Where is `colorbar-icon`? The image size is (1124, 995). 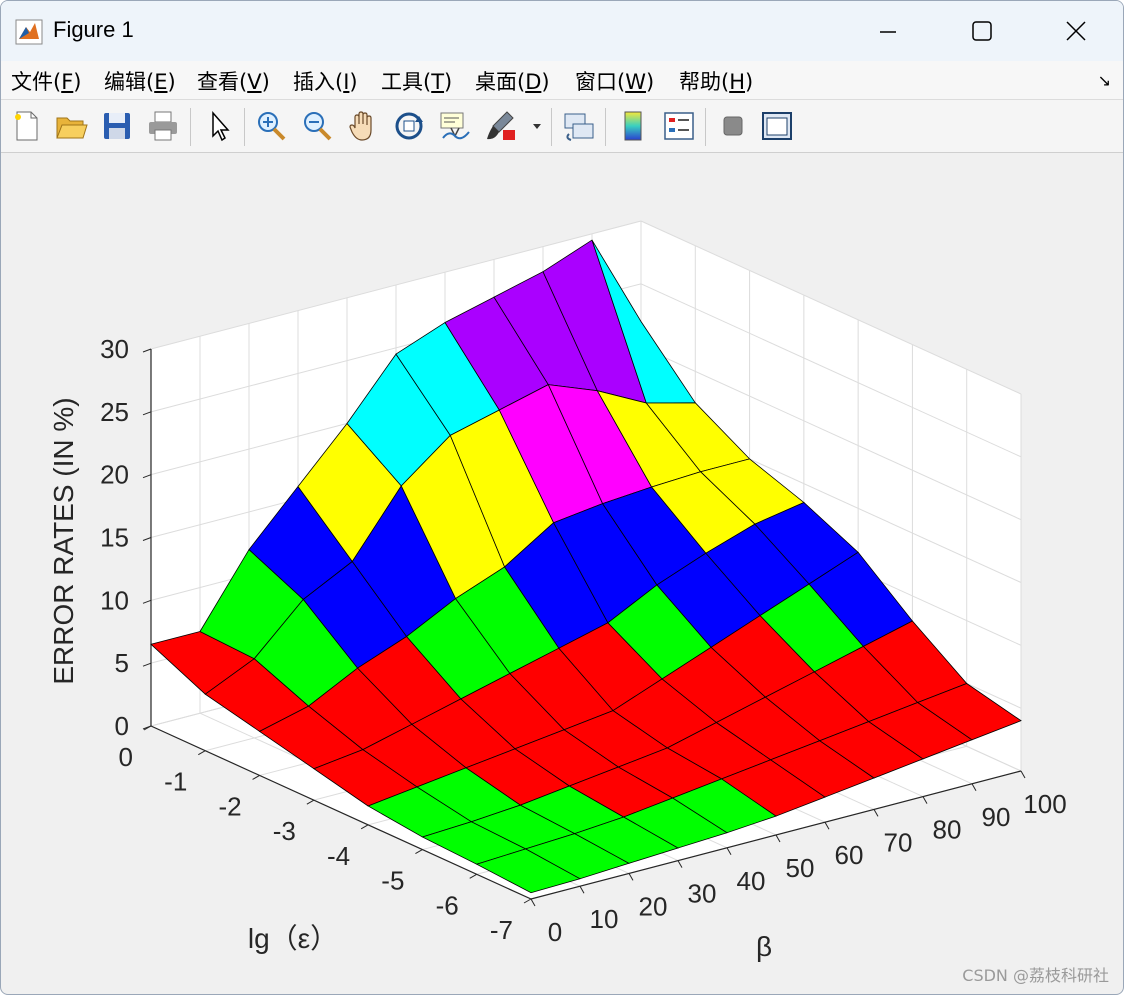 colorbar-icon is located at coordinates (633, 126).